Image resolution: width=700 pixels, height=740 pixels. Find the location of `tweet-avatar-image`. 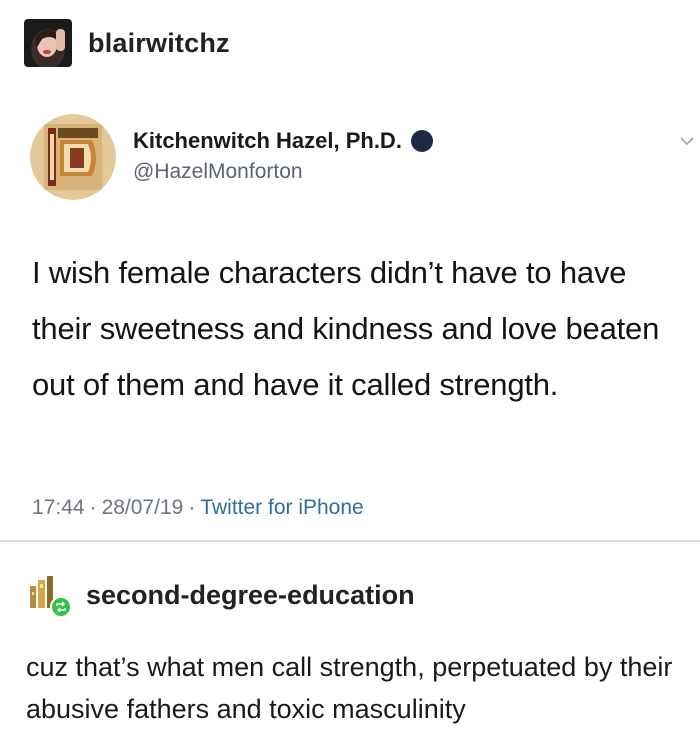

tweet-avatar-image is located at coordinates (73, 157).